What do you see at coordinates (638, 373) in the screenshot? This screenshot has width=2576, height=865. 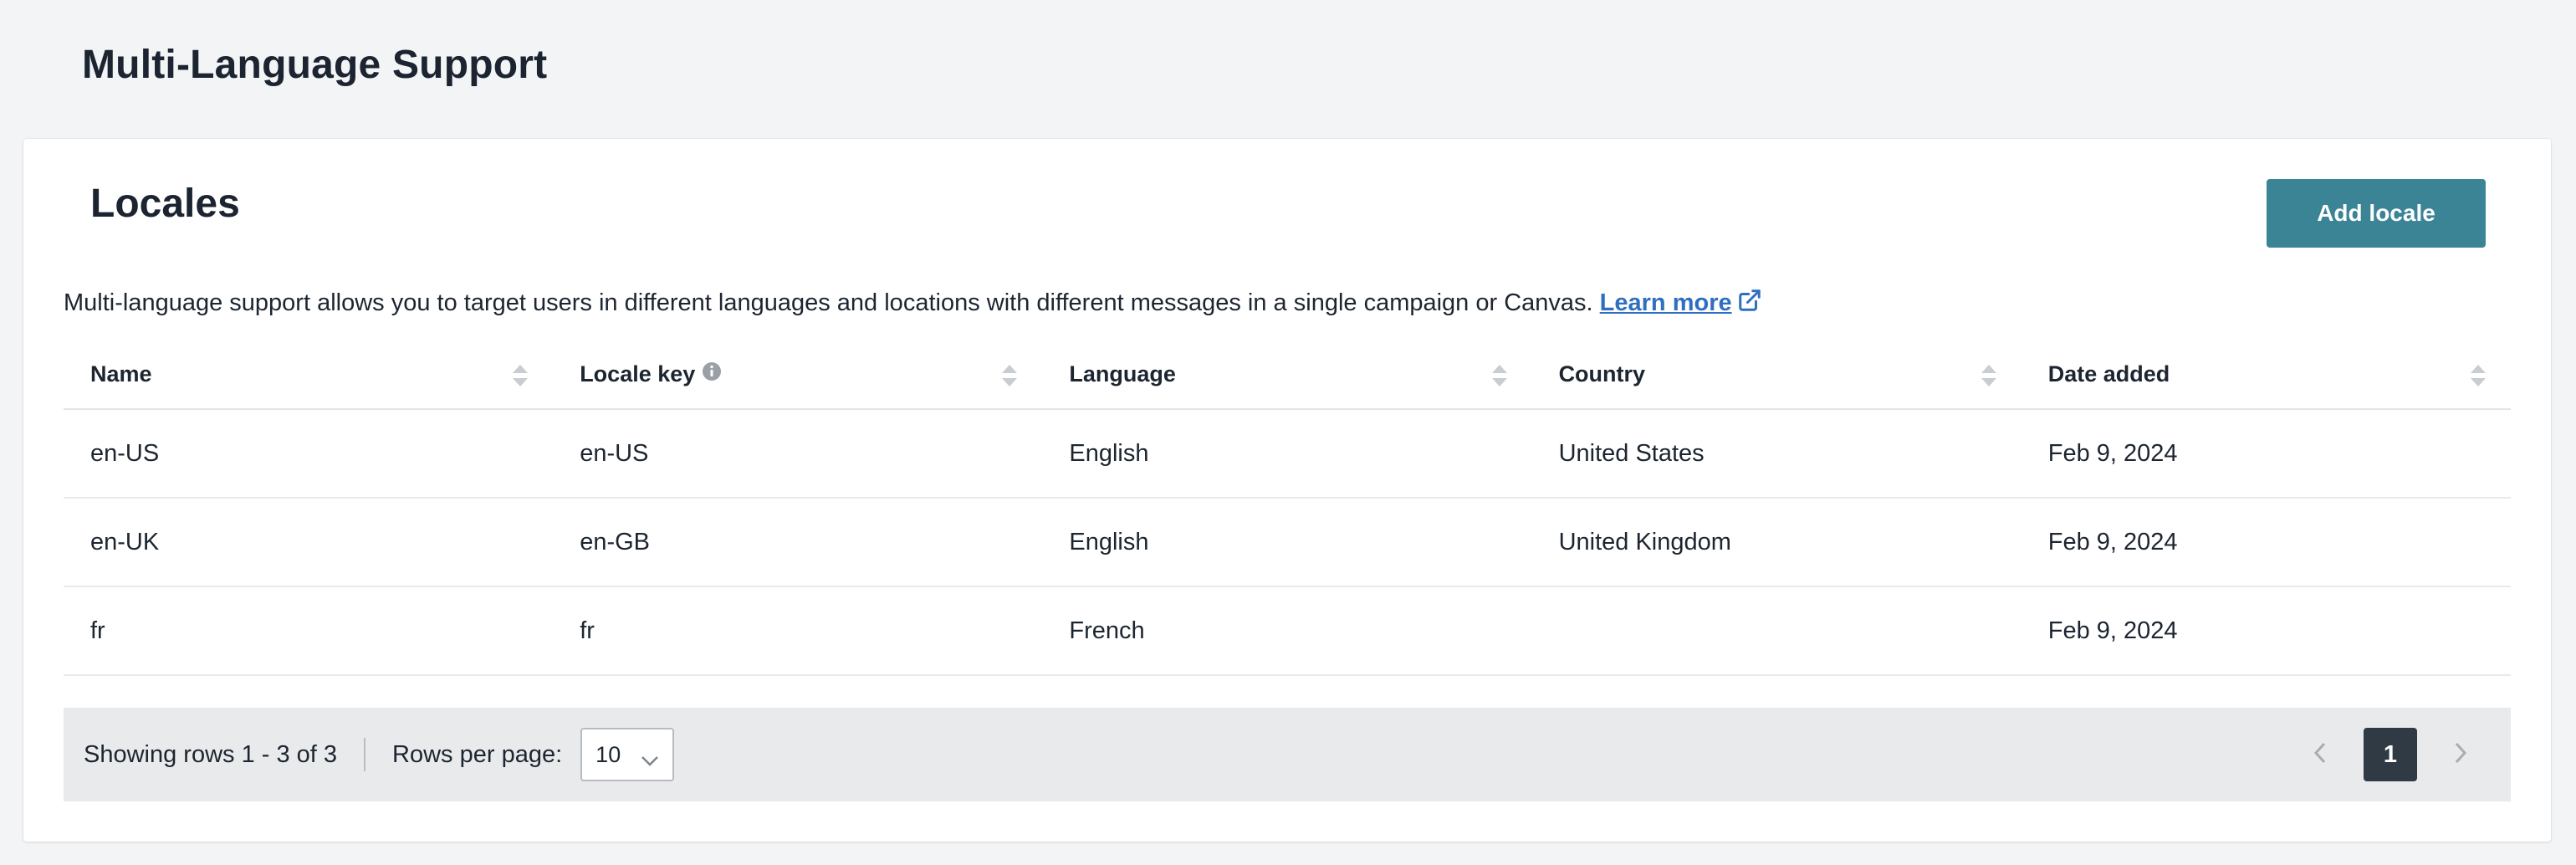 I see `column-header-label: Locale key` at bounding box center [638, 373].